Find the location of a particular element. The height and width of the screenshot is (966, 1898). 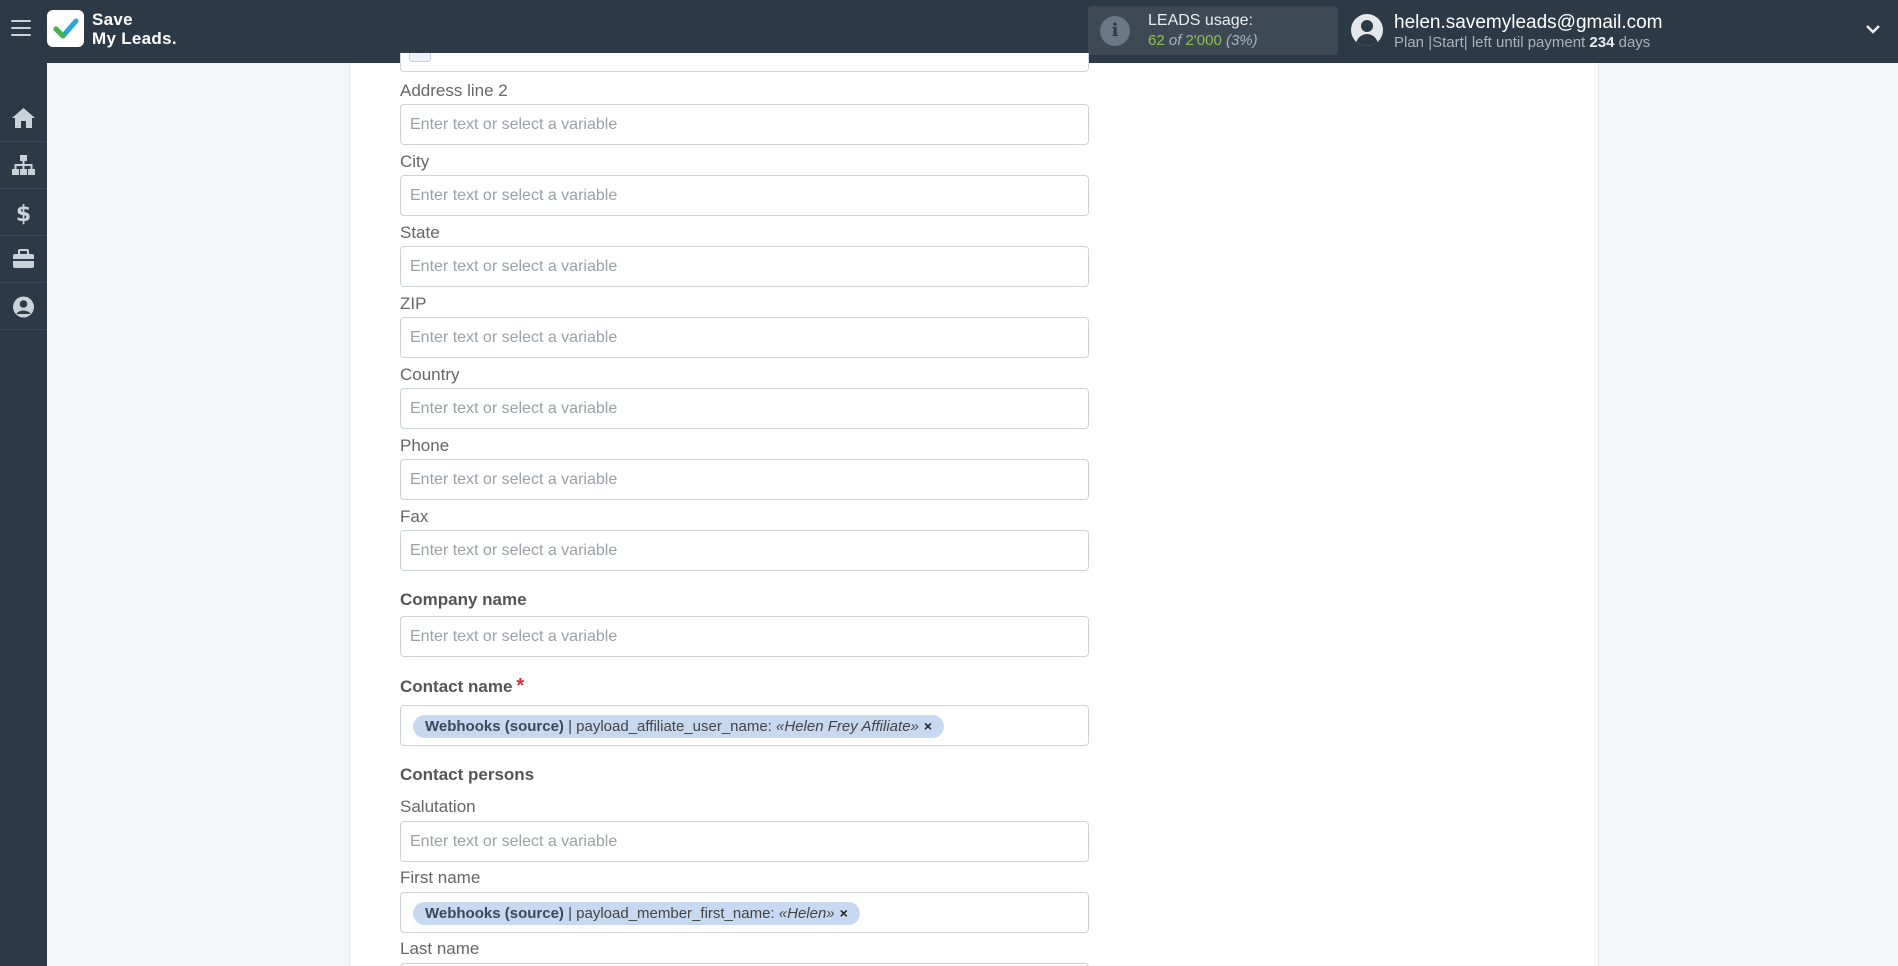

usage-used: 62 is located at coordinates (1156, 40).